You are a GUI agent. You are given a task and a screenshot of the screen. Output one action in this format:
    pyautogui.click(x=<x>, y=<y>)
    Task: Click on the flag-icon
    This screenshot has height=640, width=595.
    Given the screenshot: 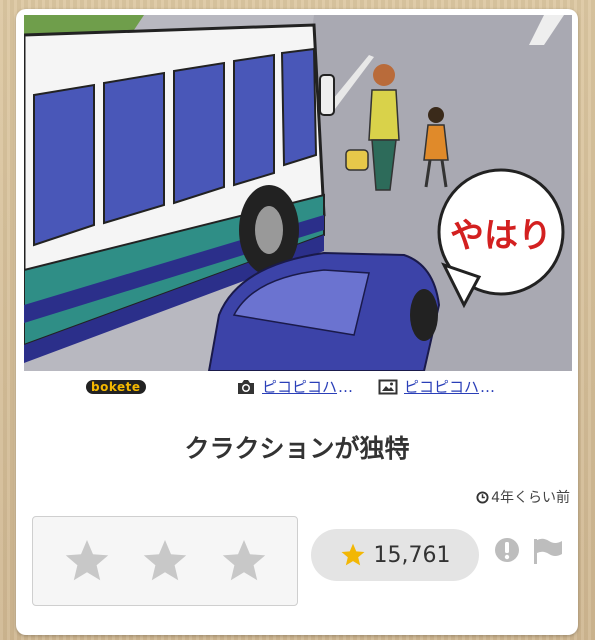 What is the action you would take?
    pyautogui.click(x=548, y=551)
    